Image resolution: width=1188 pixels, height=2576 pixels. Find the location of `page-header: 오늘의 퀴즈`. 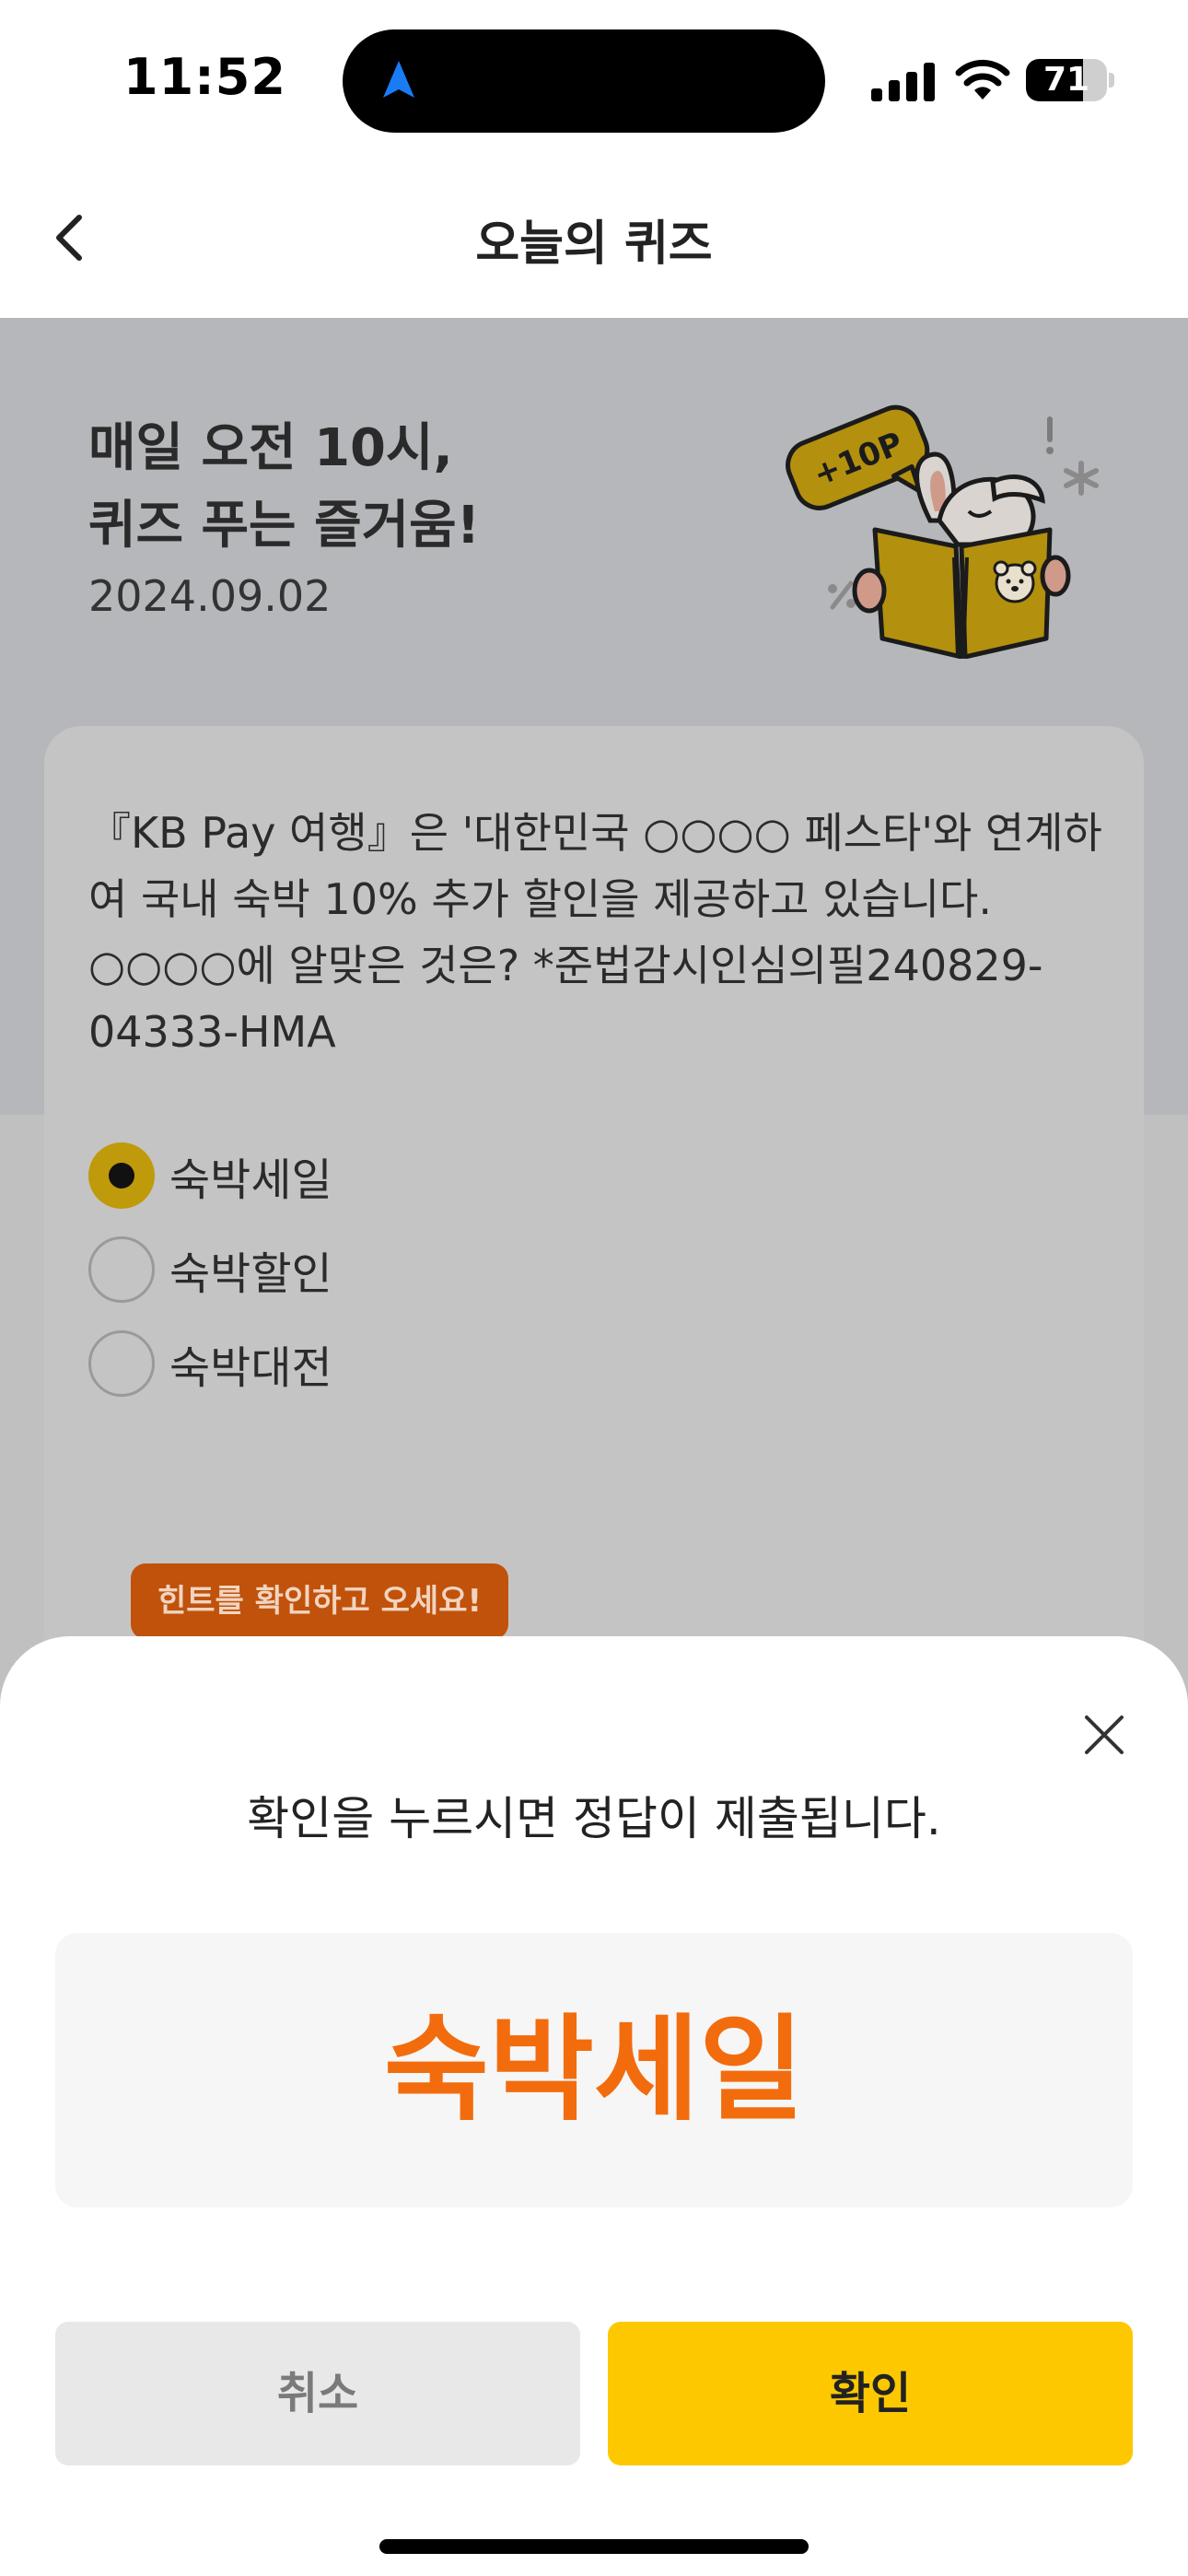

page-header: 오늘의 퀴즈 is located at coordinates (594, 237).